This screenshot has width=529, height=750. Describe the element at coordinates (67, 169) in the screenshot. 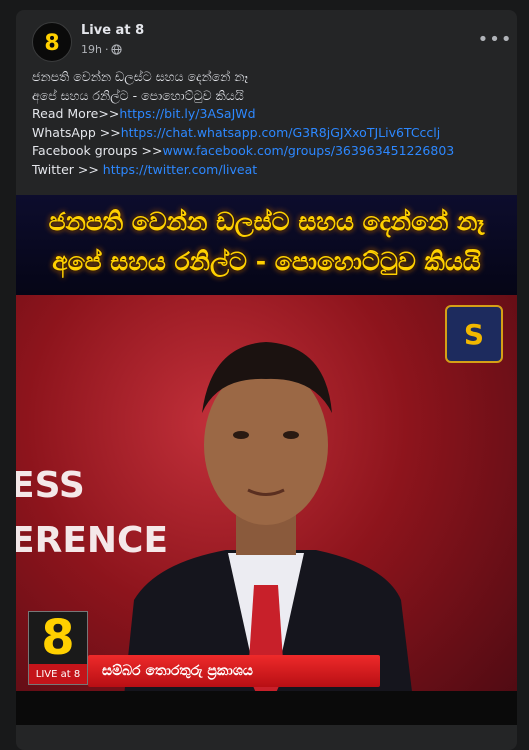

I see `twitter-prefix: Twitter >>` at that location.